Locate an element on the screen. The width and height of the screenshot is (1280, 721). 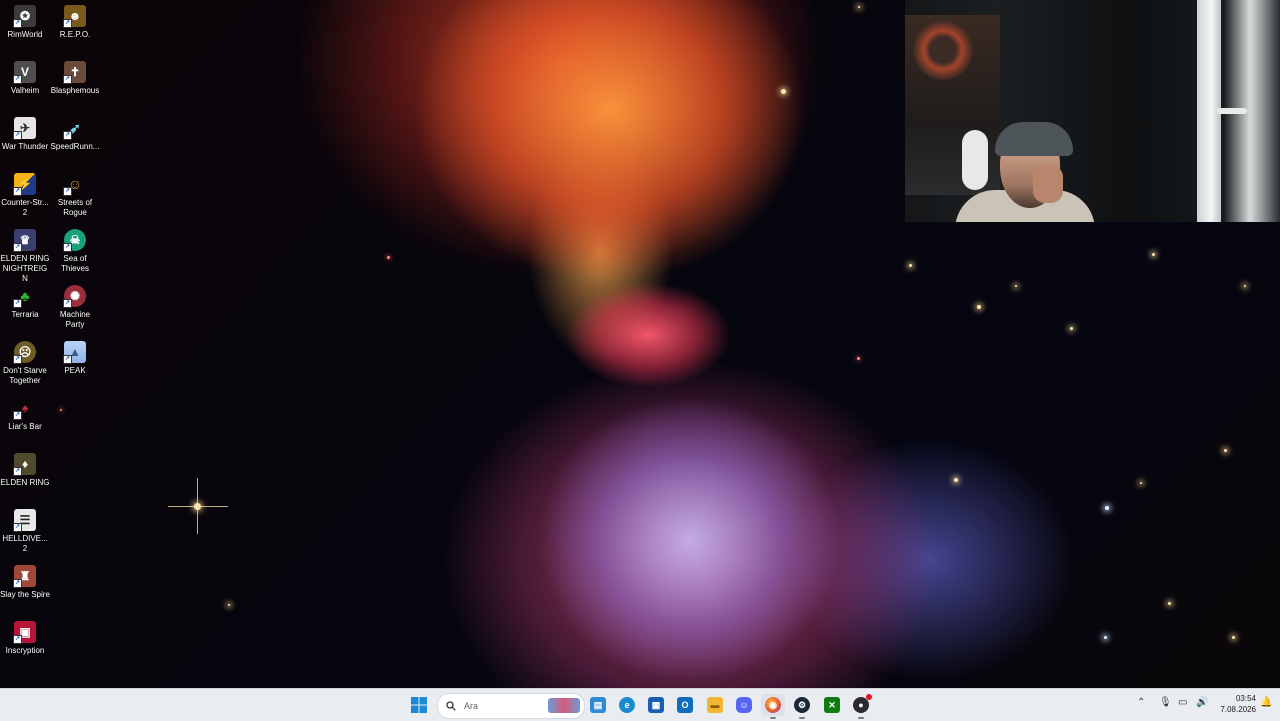
desktop-icon-label: Streets of Rogue is located at coordinates (75, 207).